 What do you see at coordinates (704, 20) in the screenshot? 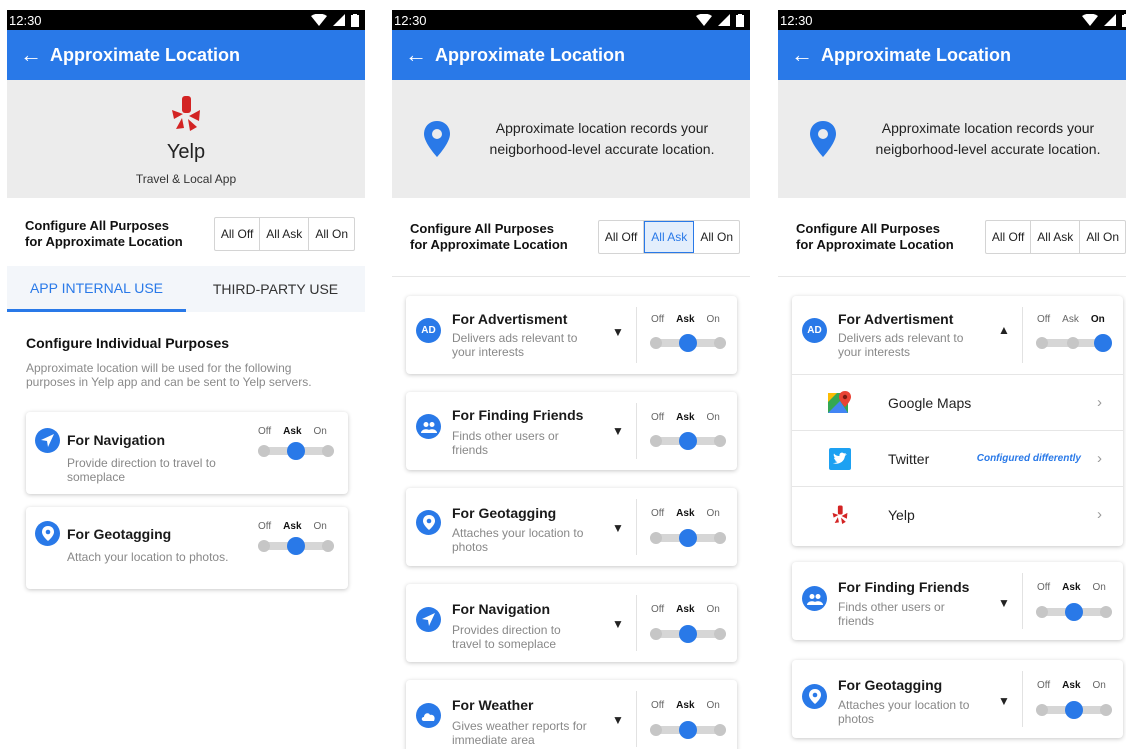
I see `wifi-icon` at bounding box center [704, 20].